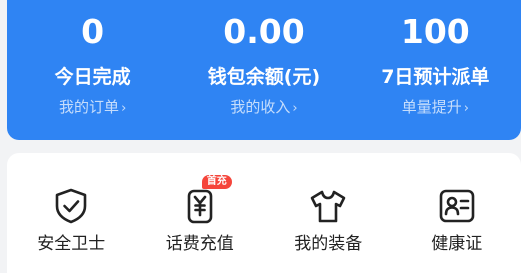  Describe the element at coordinates (263, 32) in the screenshot. I see `stat-value: 0.00` at that location.